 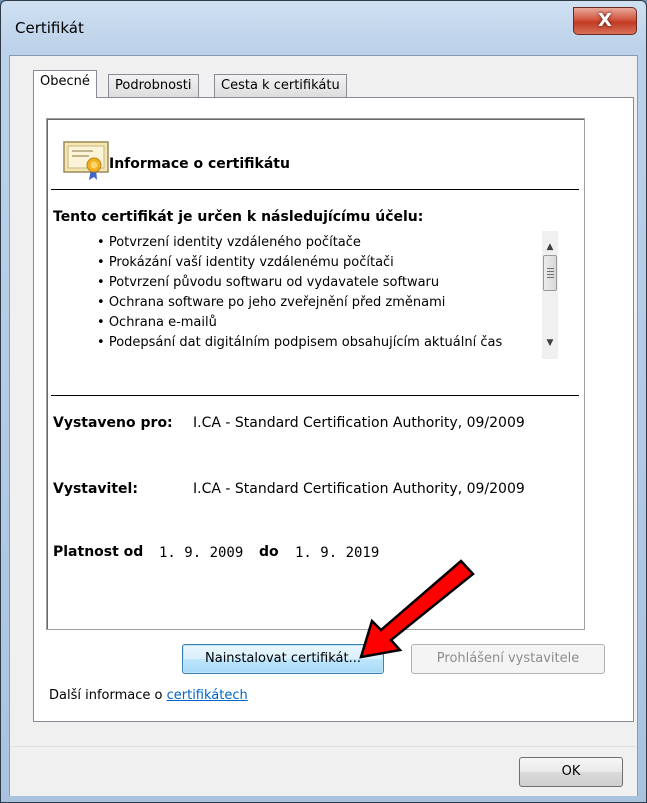 What do you see at coordinates (86, 160) in the screenshot?
I see `certificate-icon` at bounding box center [86, 160].